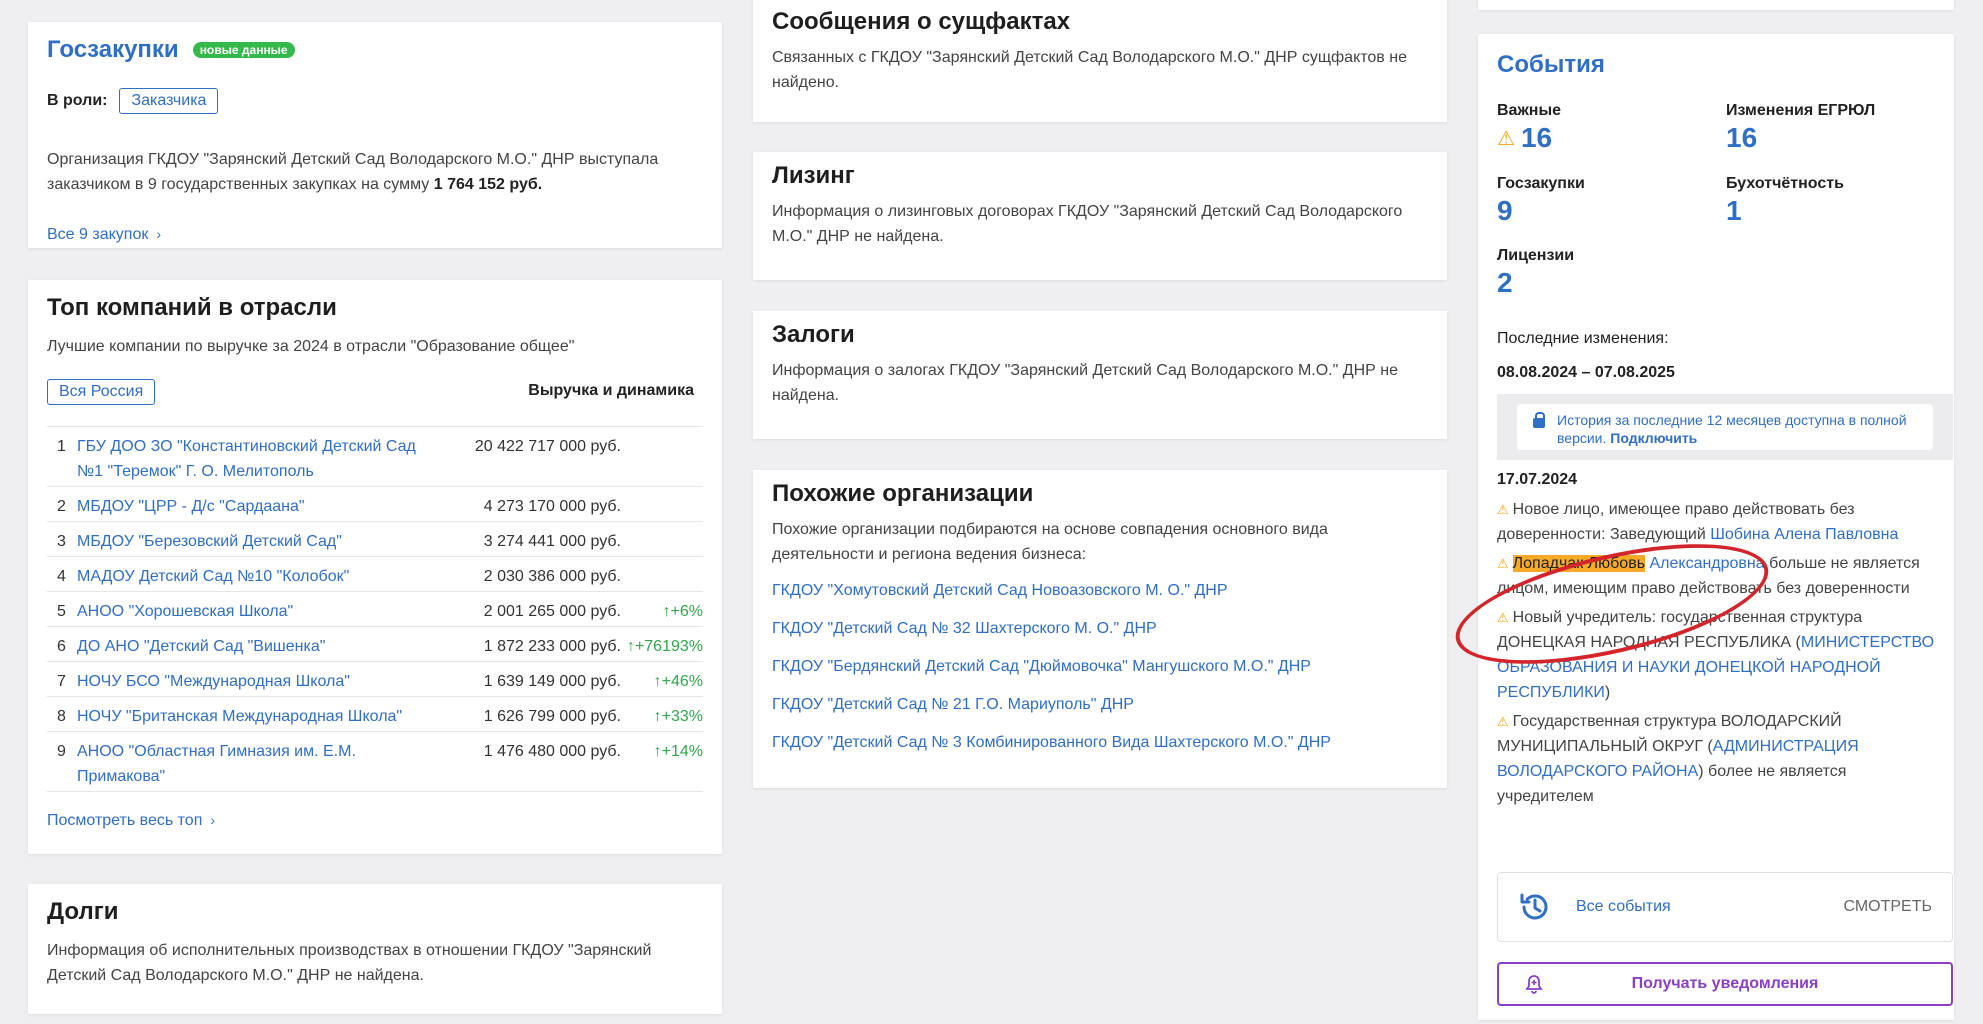 The image size is (1983, 1024). What do you see at coordinates (98, 234) in the screenshot?
I see `all-purchases-label: Все 9 закупок` at bounding box center [98, 234].